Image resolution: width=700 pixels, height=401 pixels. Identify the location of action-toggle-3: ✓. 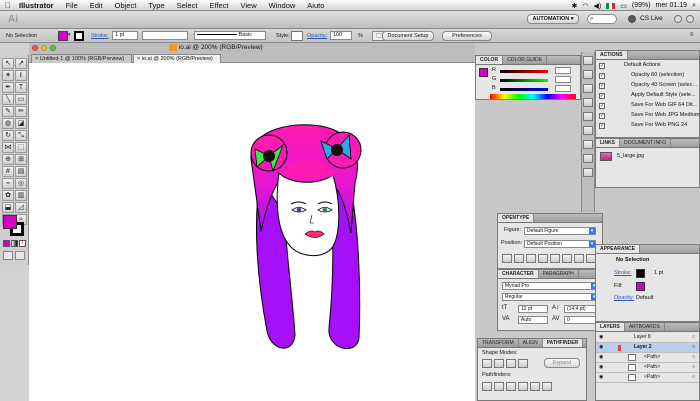
(602, 96).